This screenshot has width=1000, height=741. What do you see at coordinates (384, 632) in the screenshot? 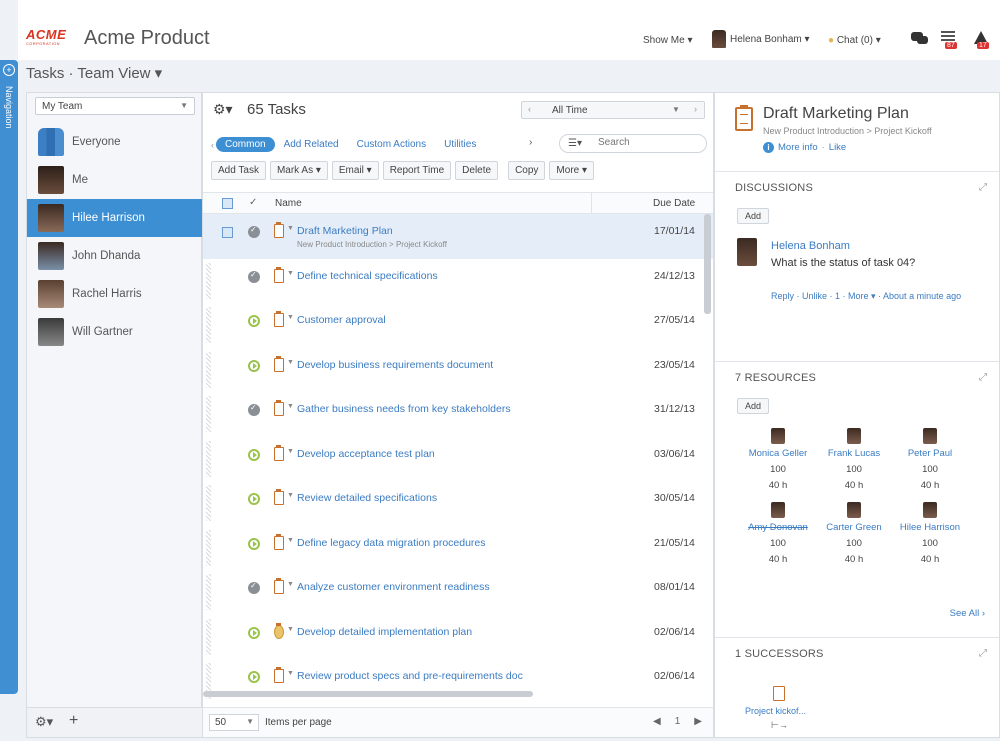
I see `task-name: Develop detailed implementation plan` at bounding box center [384, 632].